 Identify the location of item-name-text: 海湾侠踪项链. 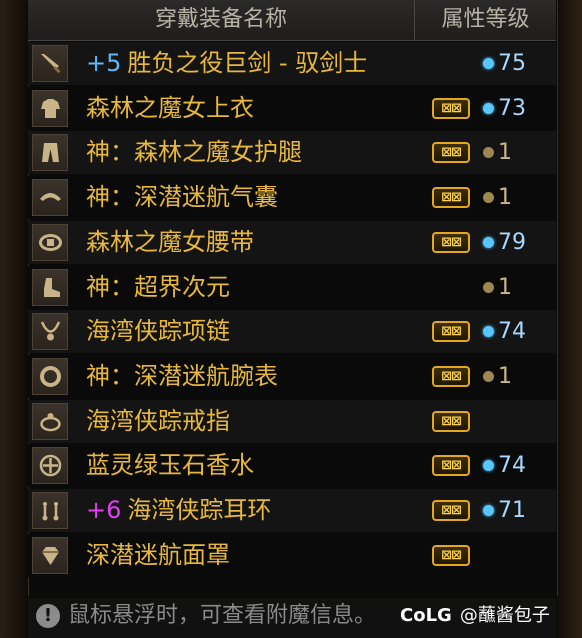
(158, 331).